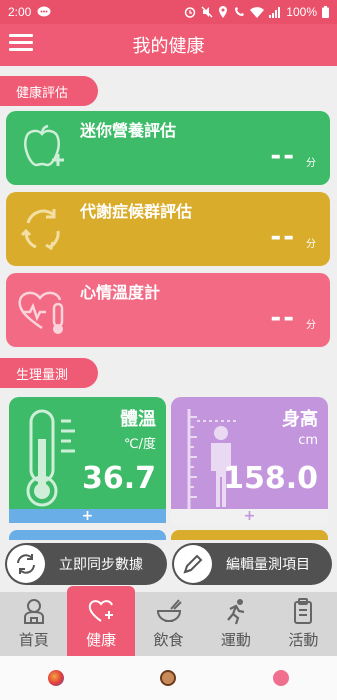  What do you see at coordinates (236, 612) in the screenshot?
I see `running-icon` at bounding box center [236, 612].